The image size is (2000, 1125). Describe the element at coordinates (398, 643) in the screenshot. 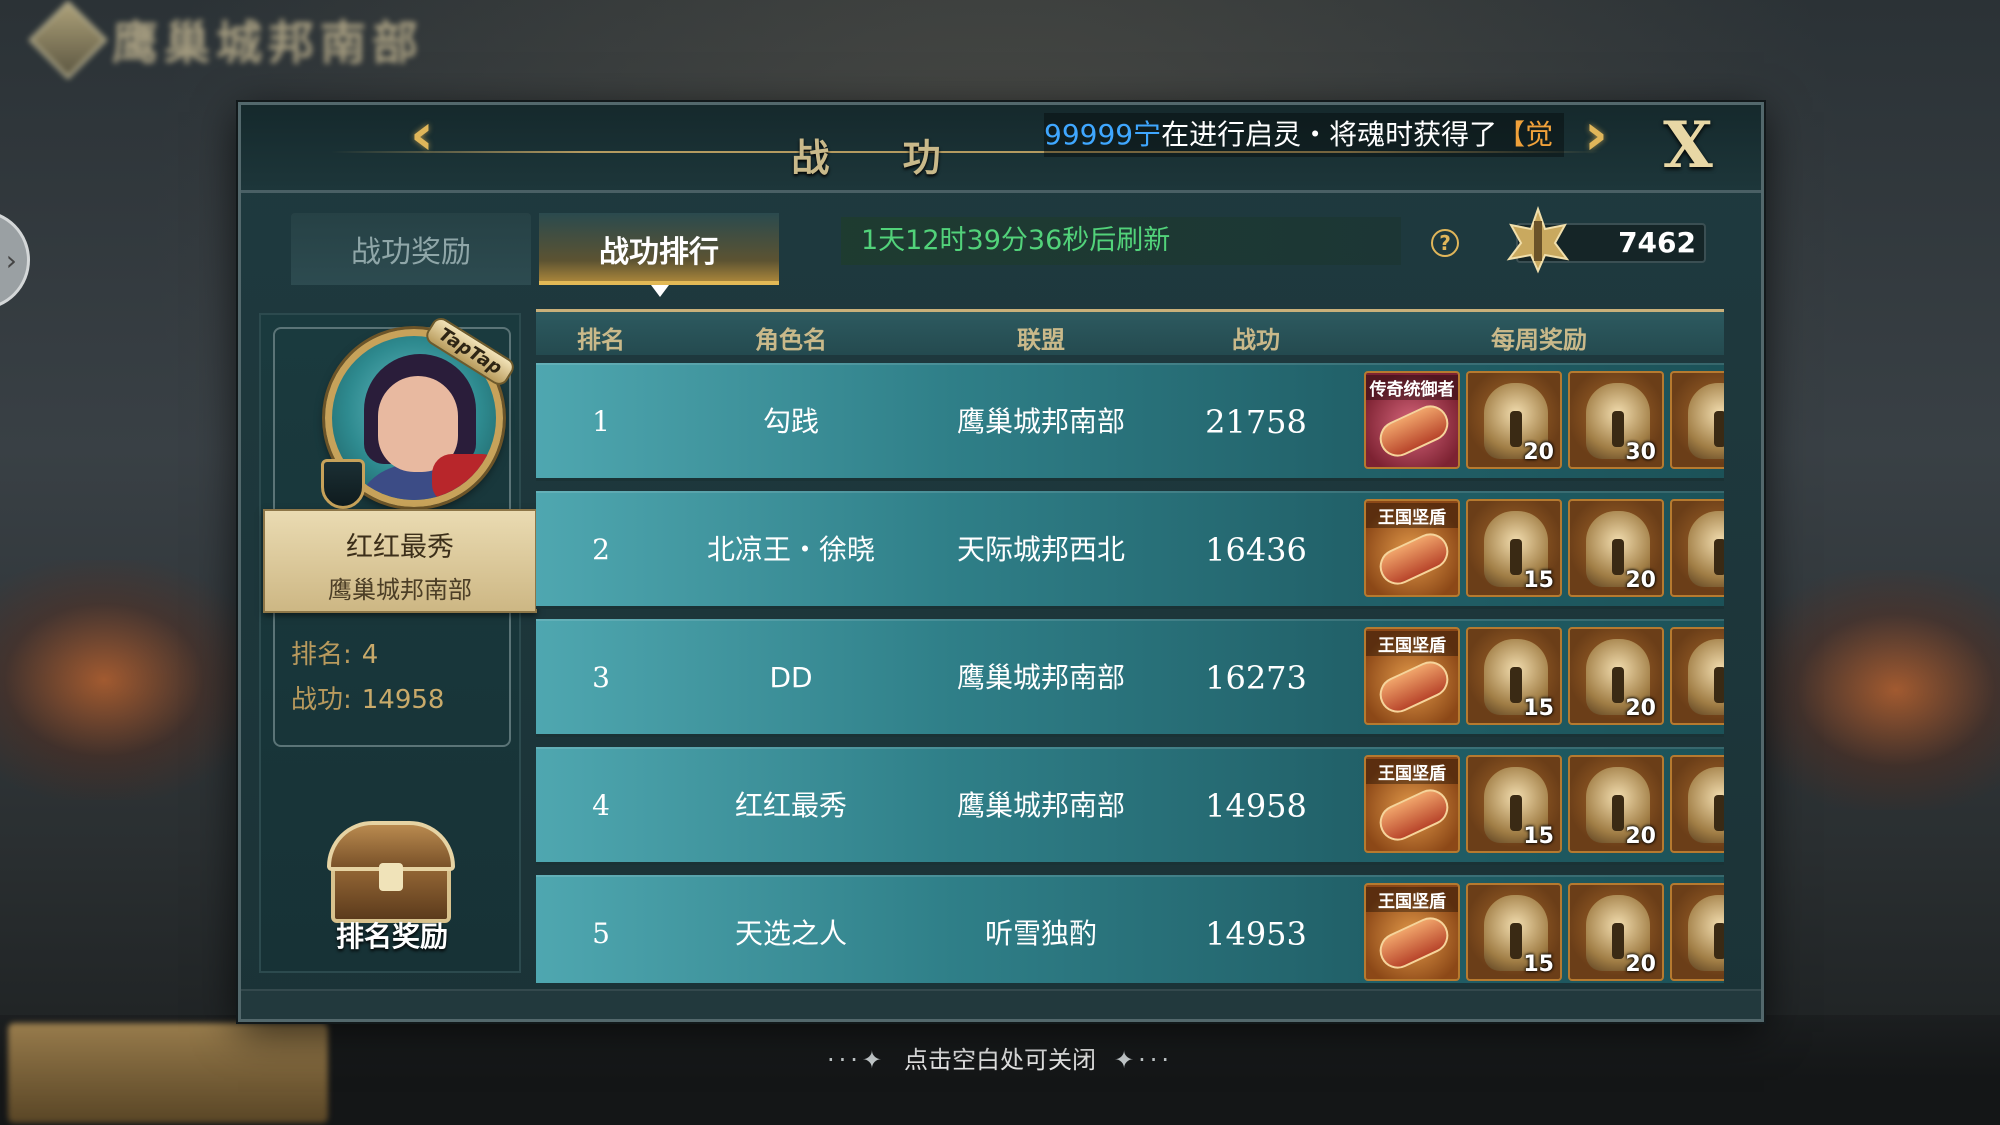

I see `player-panel: TapTap 红红最秀 鹰巢城邦南部 排名: 4 战功: 14958 排名奖励` at that location.